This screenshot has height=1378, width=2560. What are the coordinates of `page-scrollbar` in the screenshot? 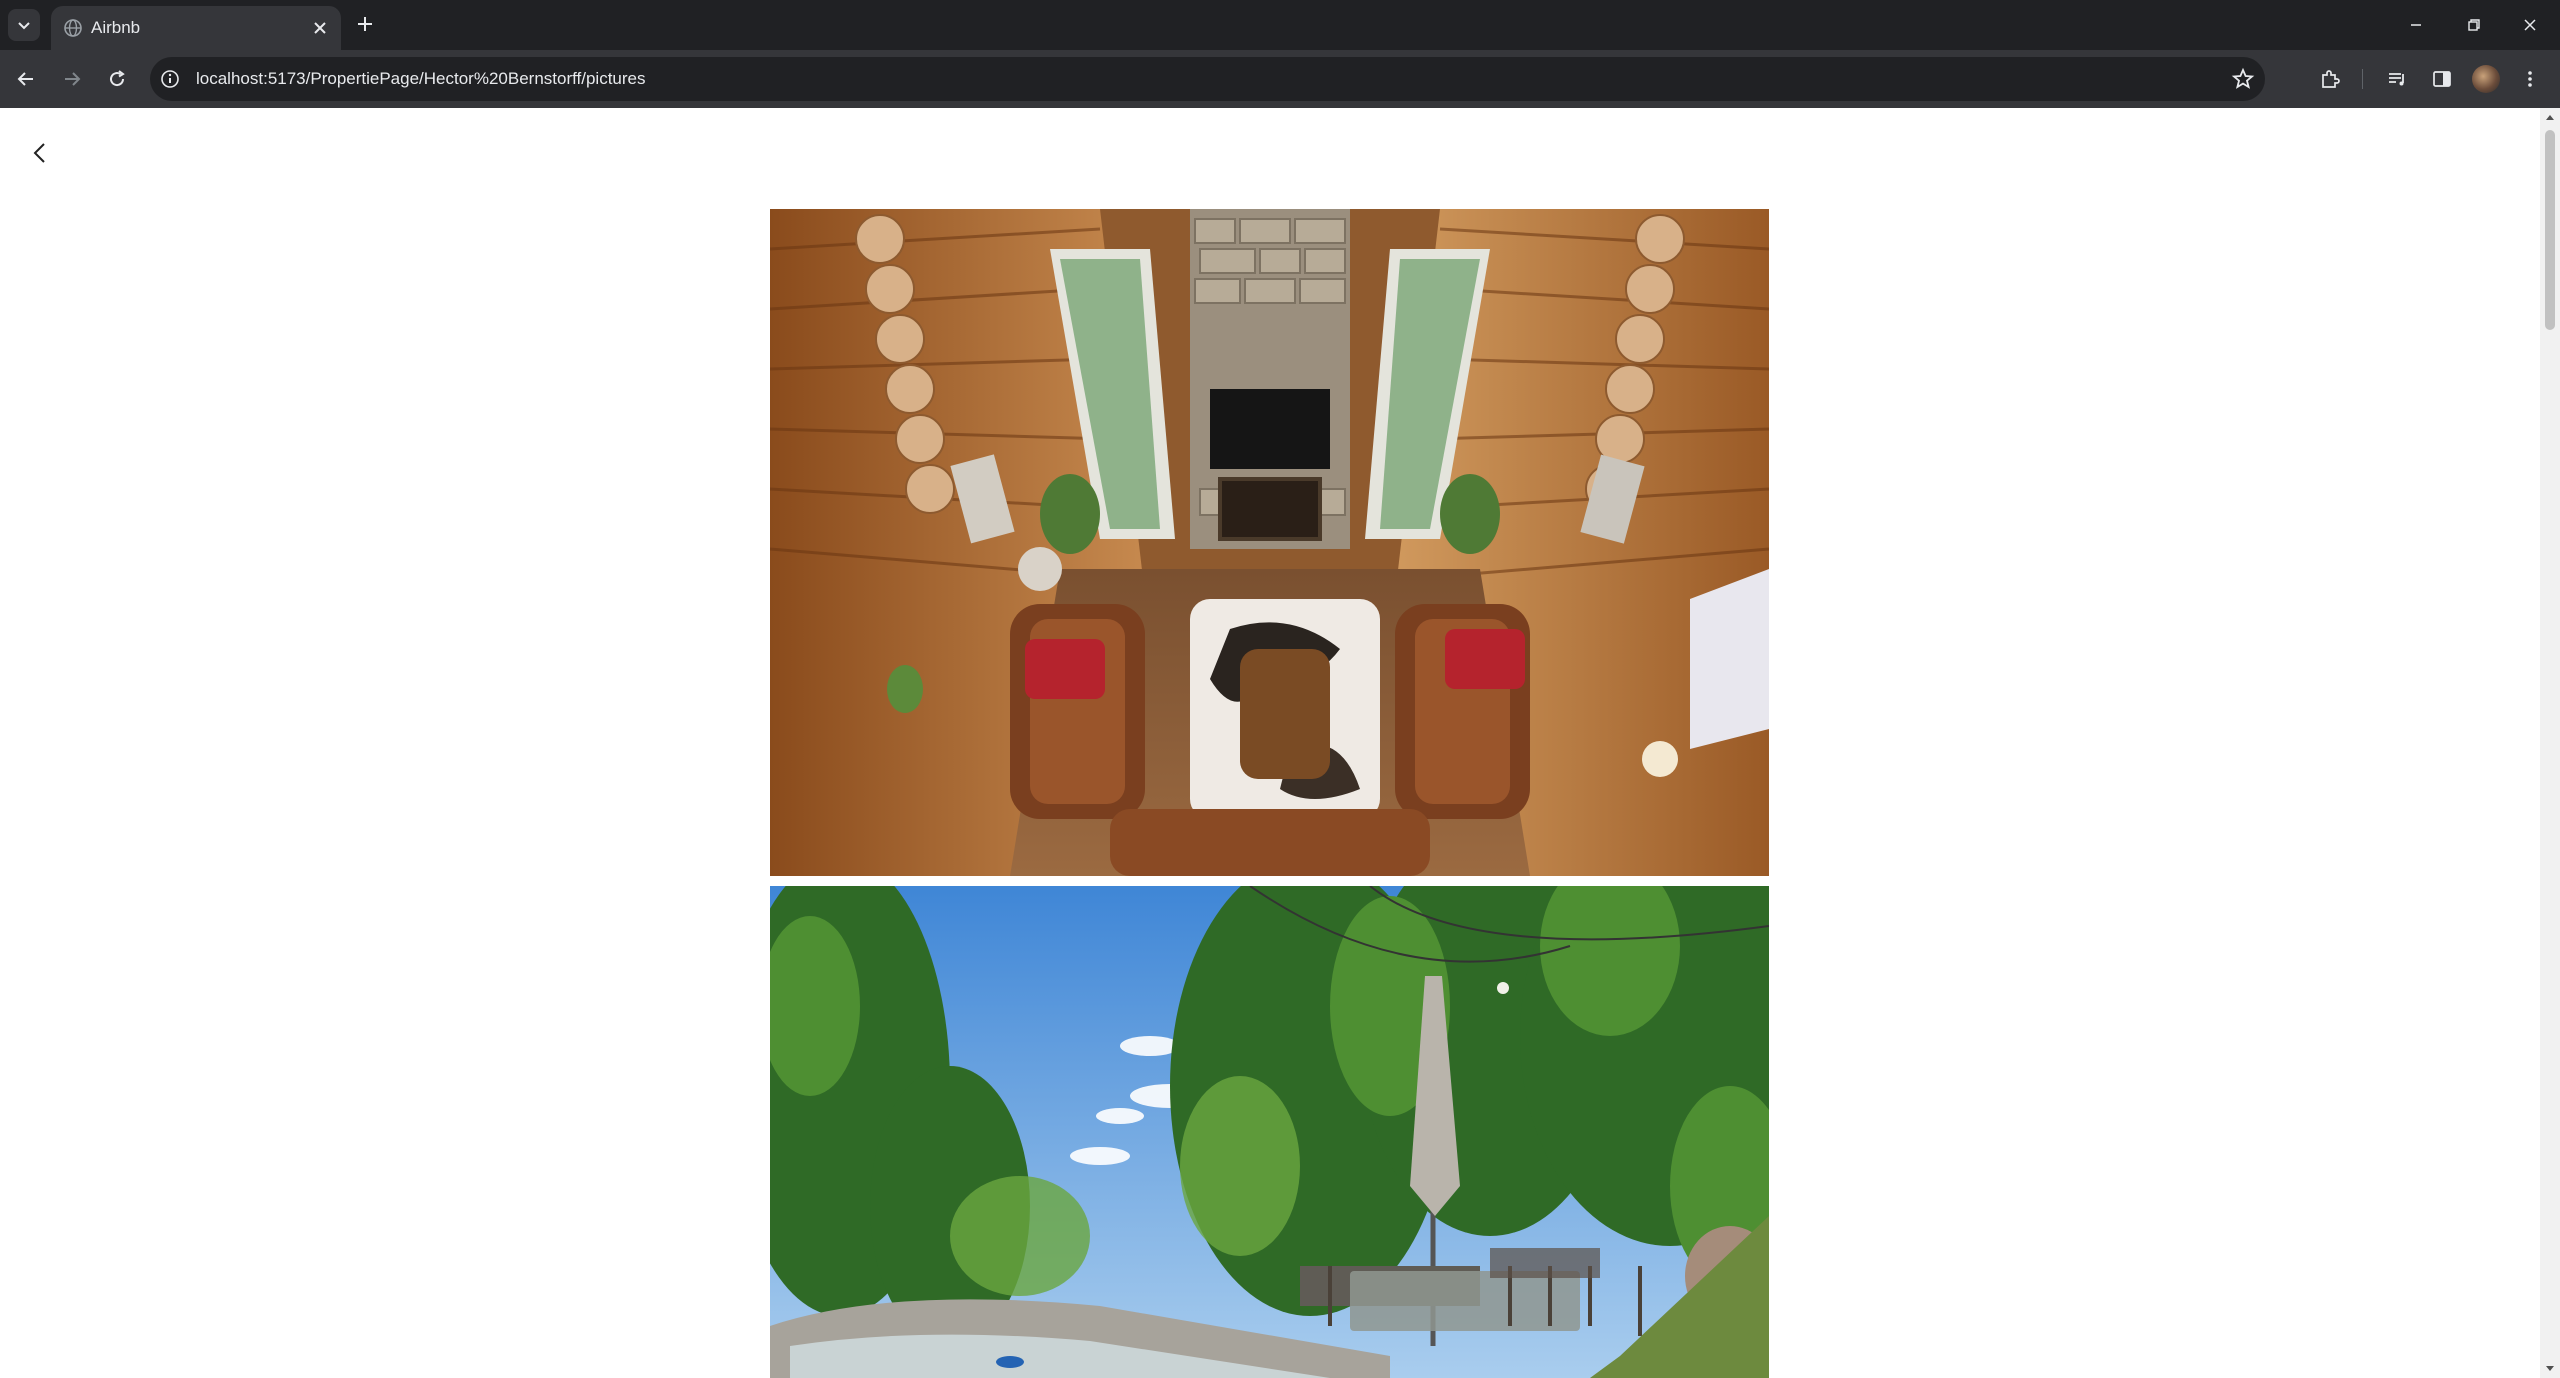 It's located at (2550, 743).